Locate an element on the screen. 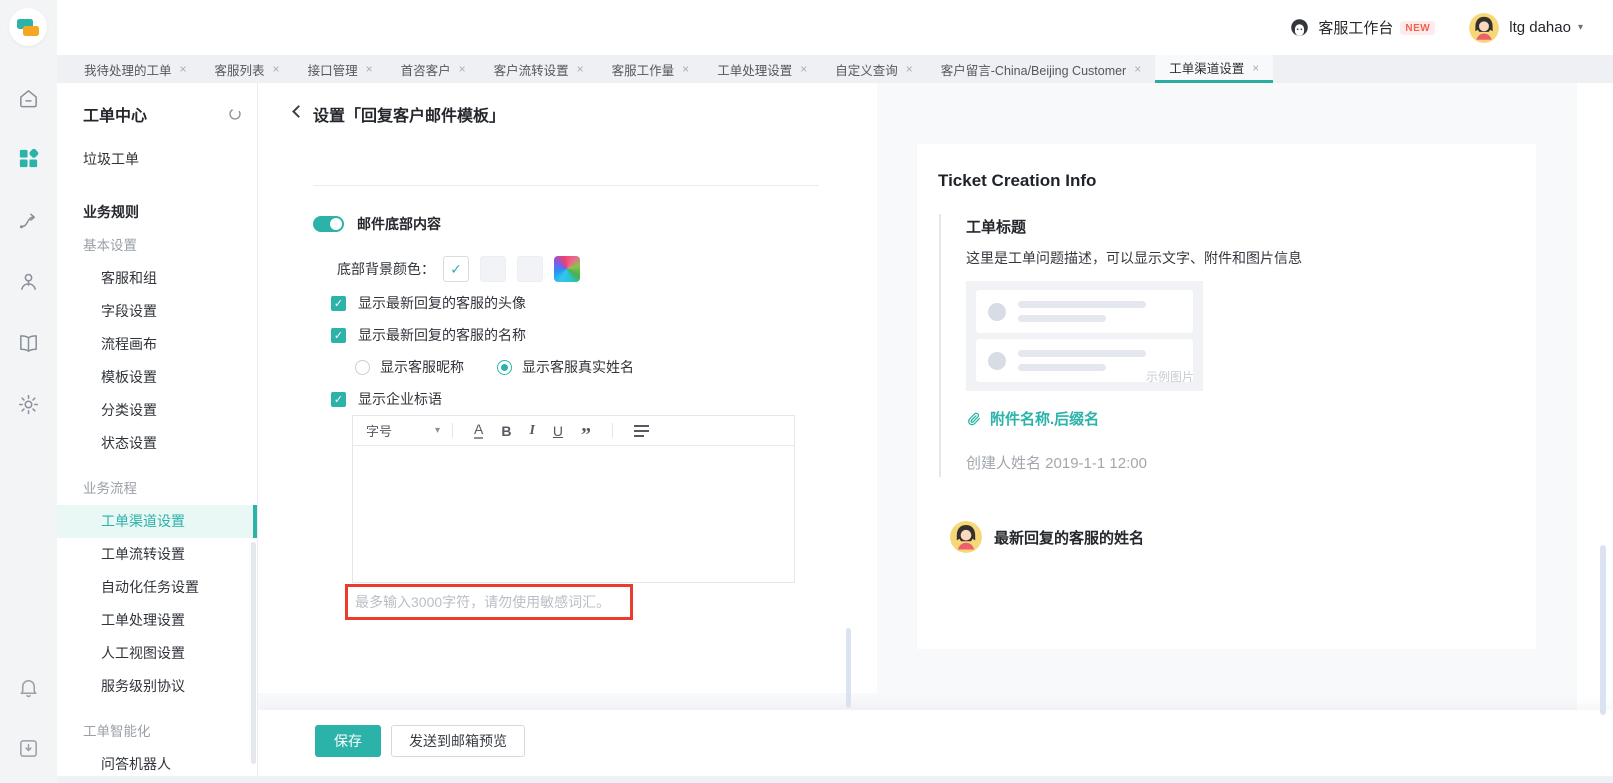 This screenshot has width=1613, height=783. editor-text-area is located at coordinates (573, 514).